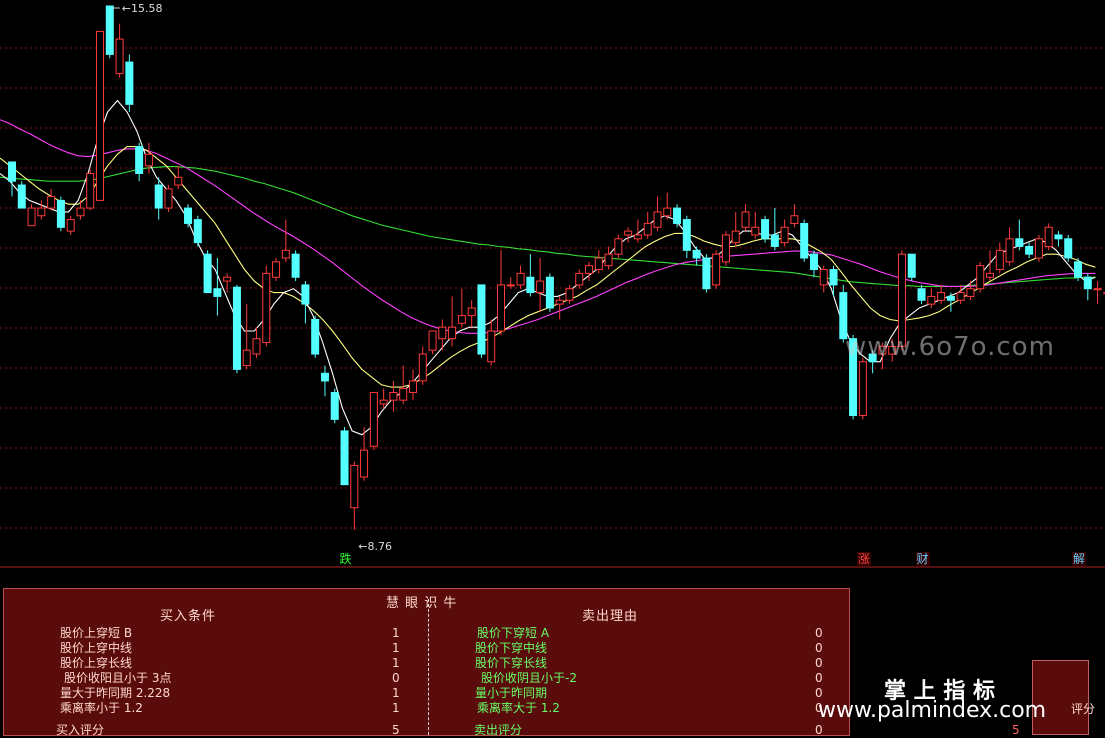 The width and height of the screenshot is (1105, 738). Describe the element at coordinates (142, 8) in the screenshot. I see `high-price-label: ←15.58` at that location.